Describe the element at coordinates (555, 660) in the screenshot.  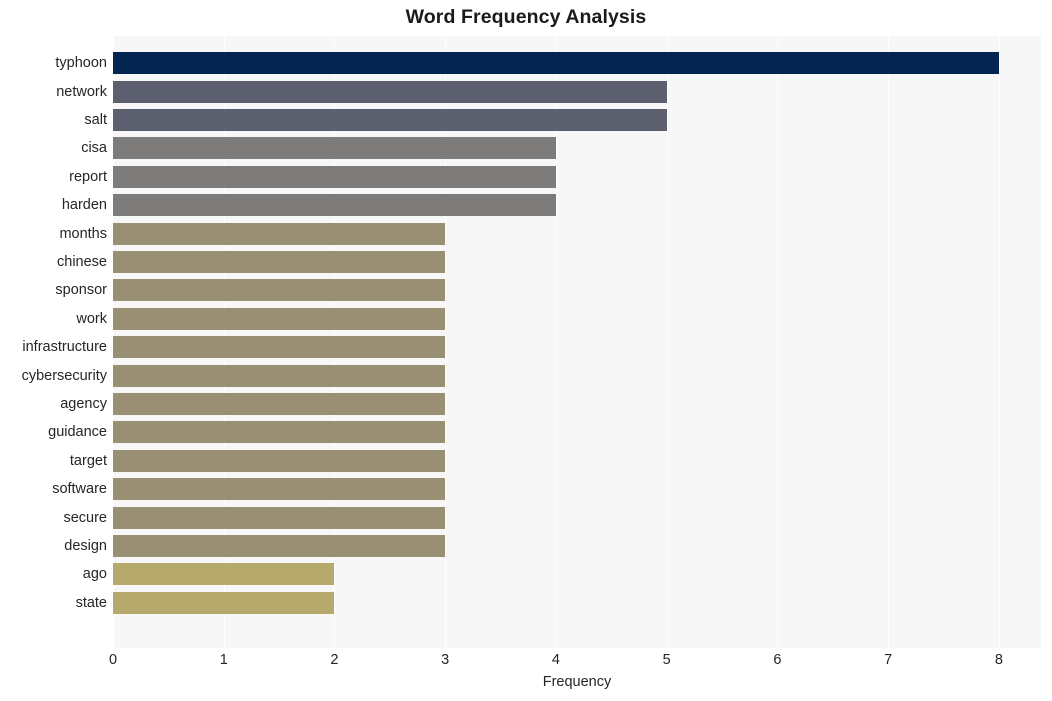
I see `x-tick-label-4: 4` at that location.